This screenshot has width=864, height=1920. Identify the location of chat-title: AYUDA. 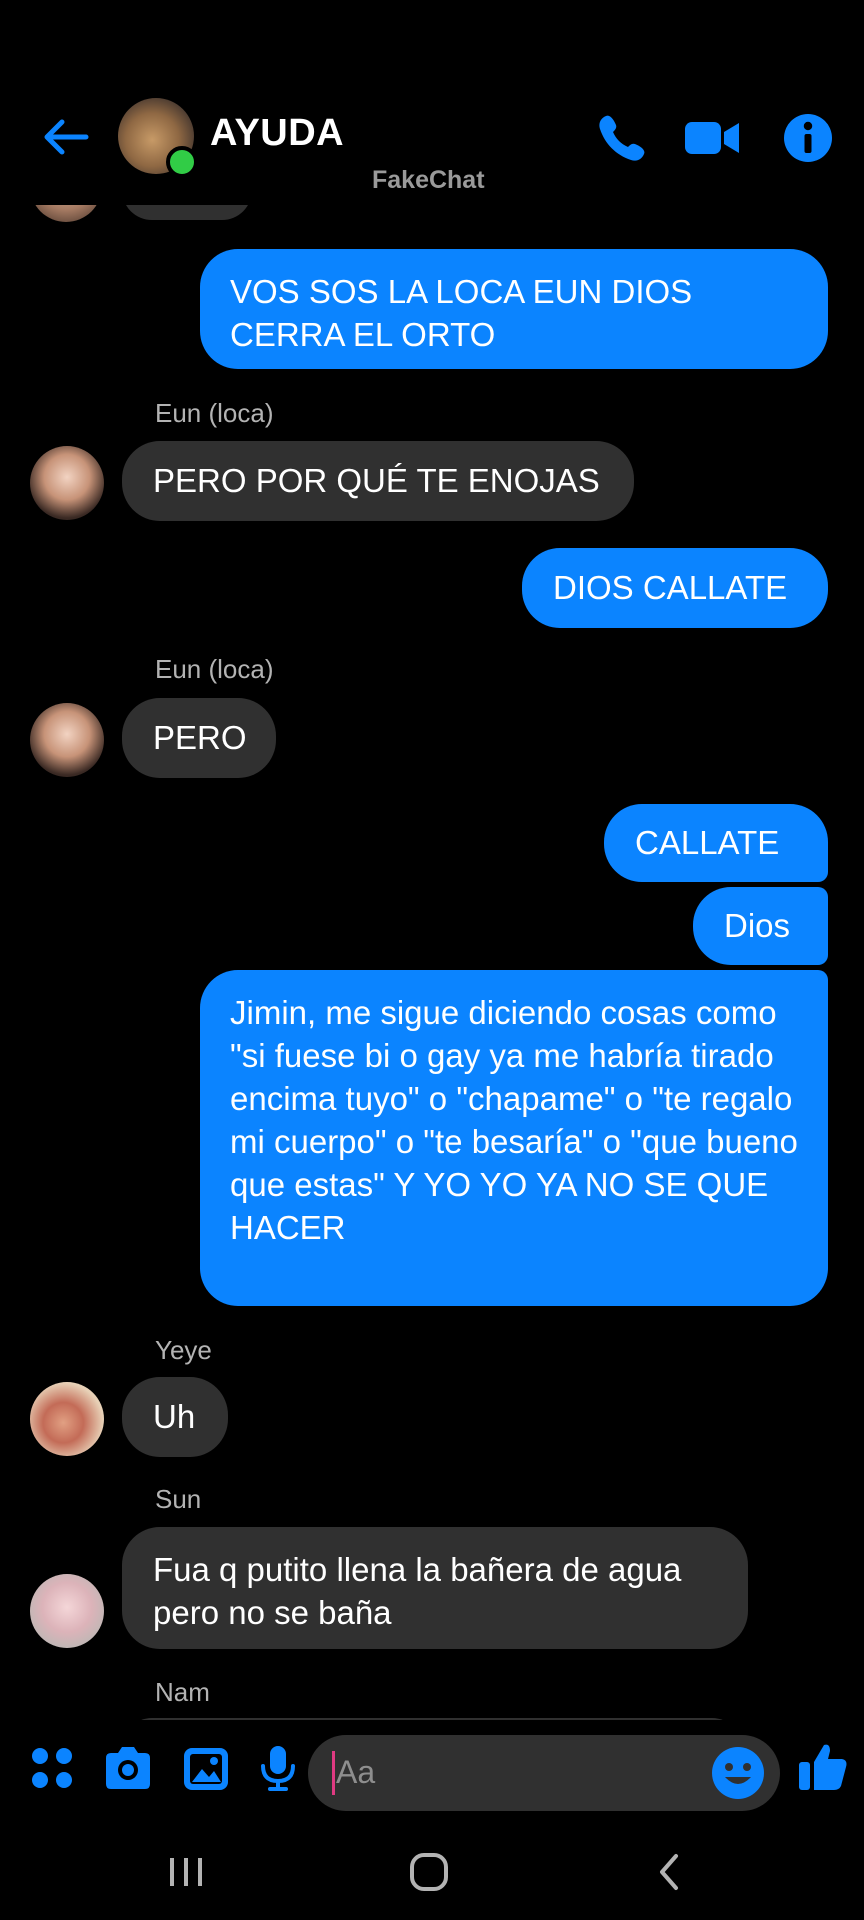
(277, 133).